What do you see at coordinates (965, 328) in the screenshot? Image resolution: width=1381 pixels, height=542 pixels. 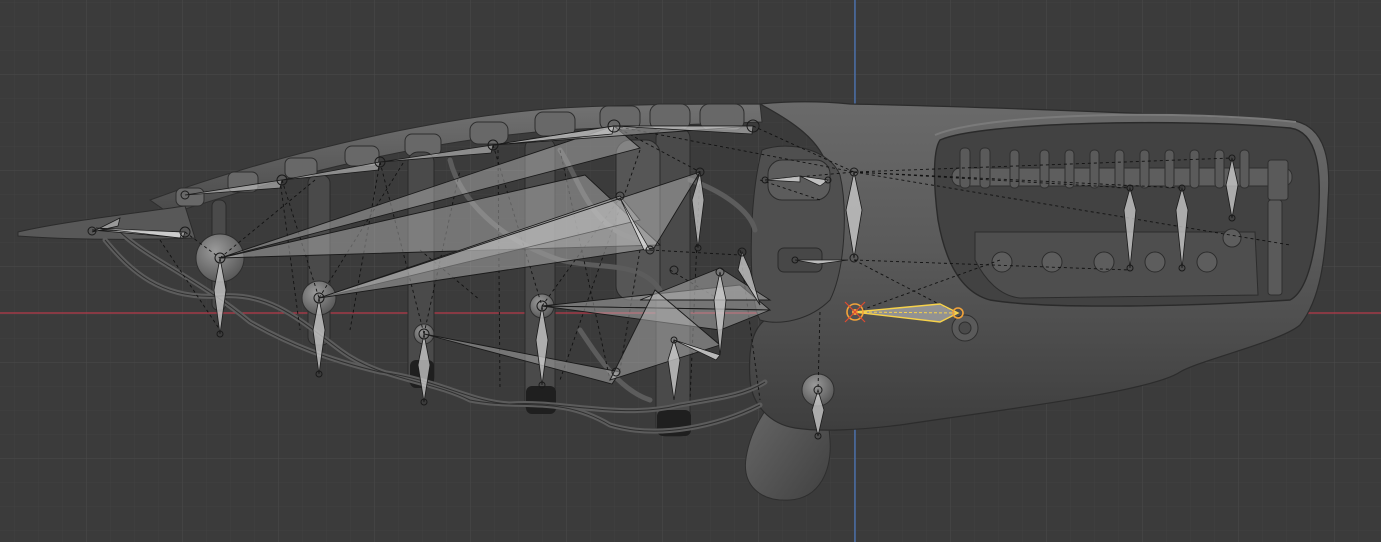 I see `body-knob-center` at bounding box center [965, 328].